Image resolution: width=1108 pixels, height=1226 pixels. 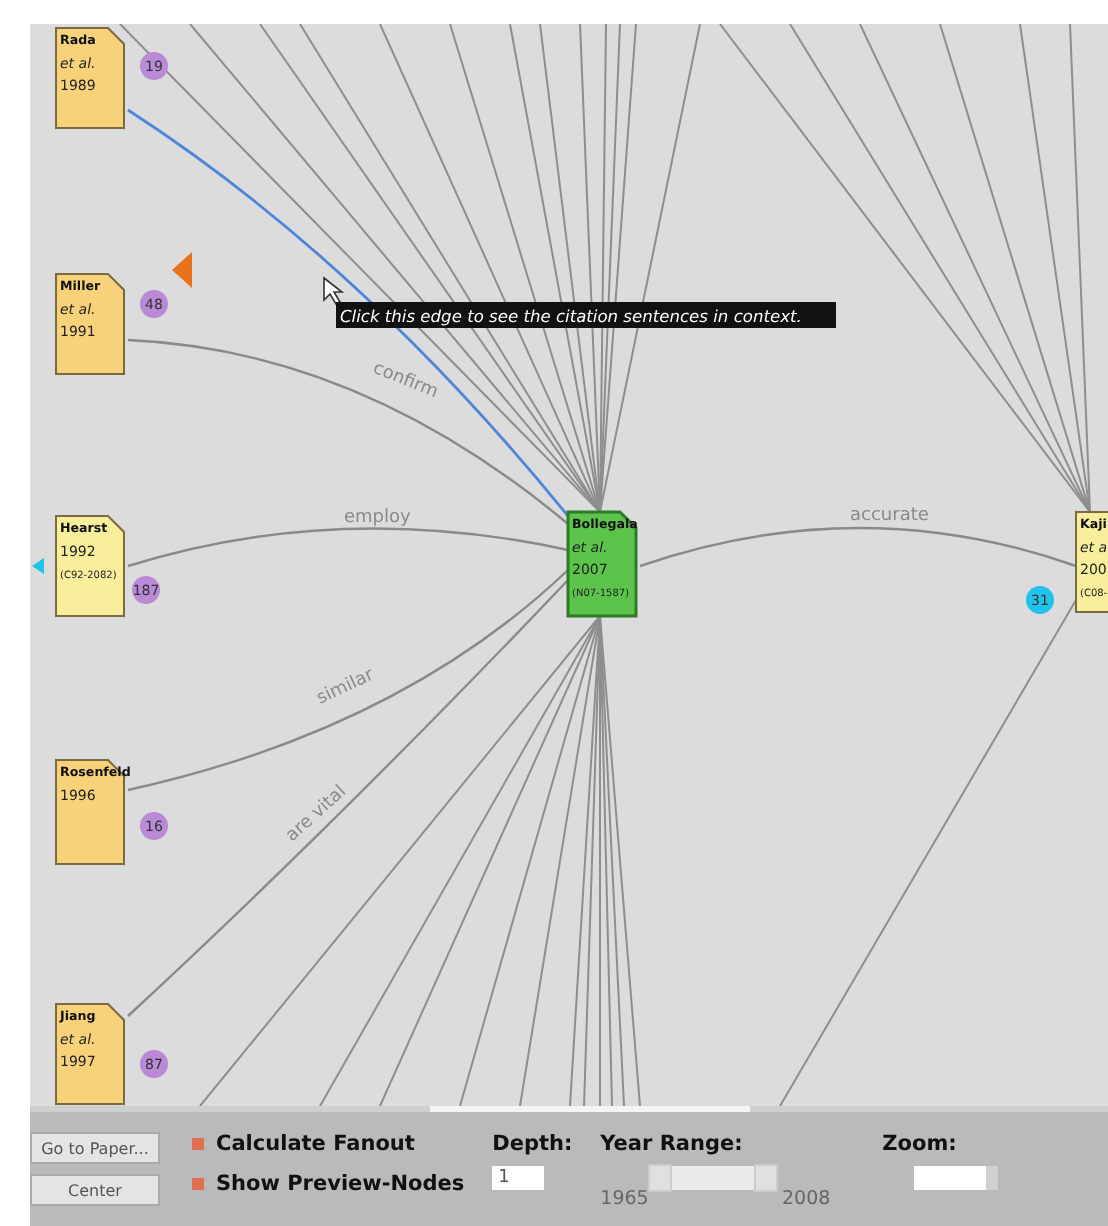 What do you see at coordinates (672, 1144) in the screenshot?
I see `year-range-label: Year Range:` at bounding box center [672, 1144].